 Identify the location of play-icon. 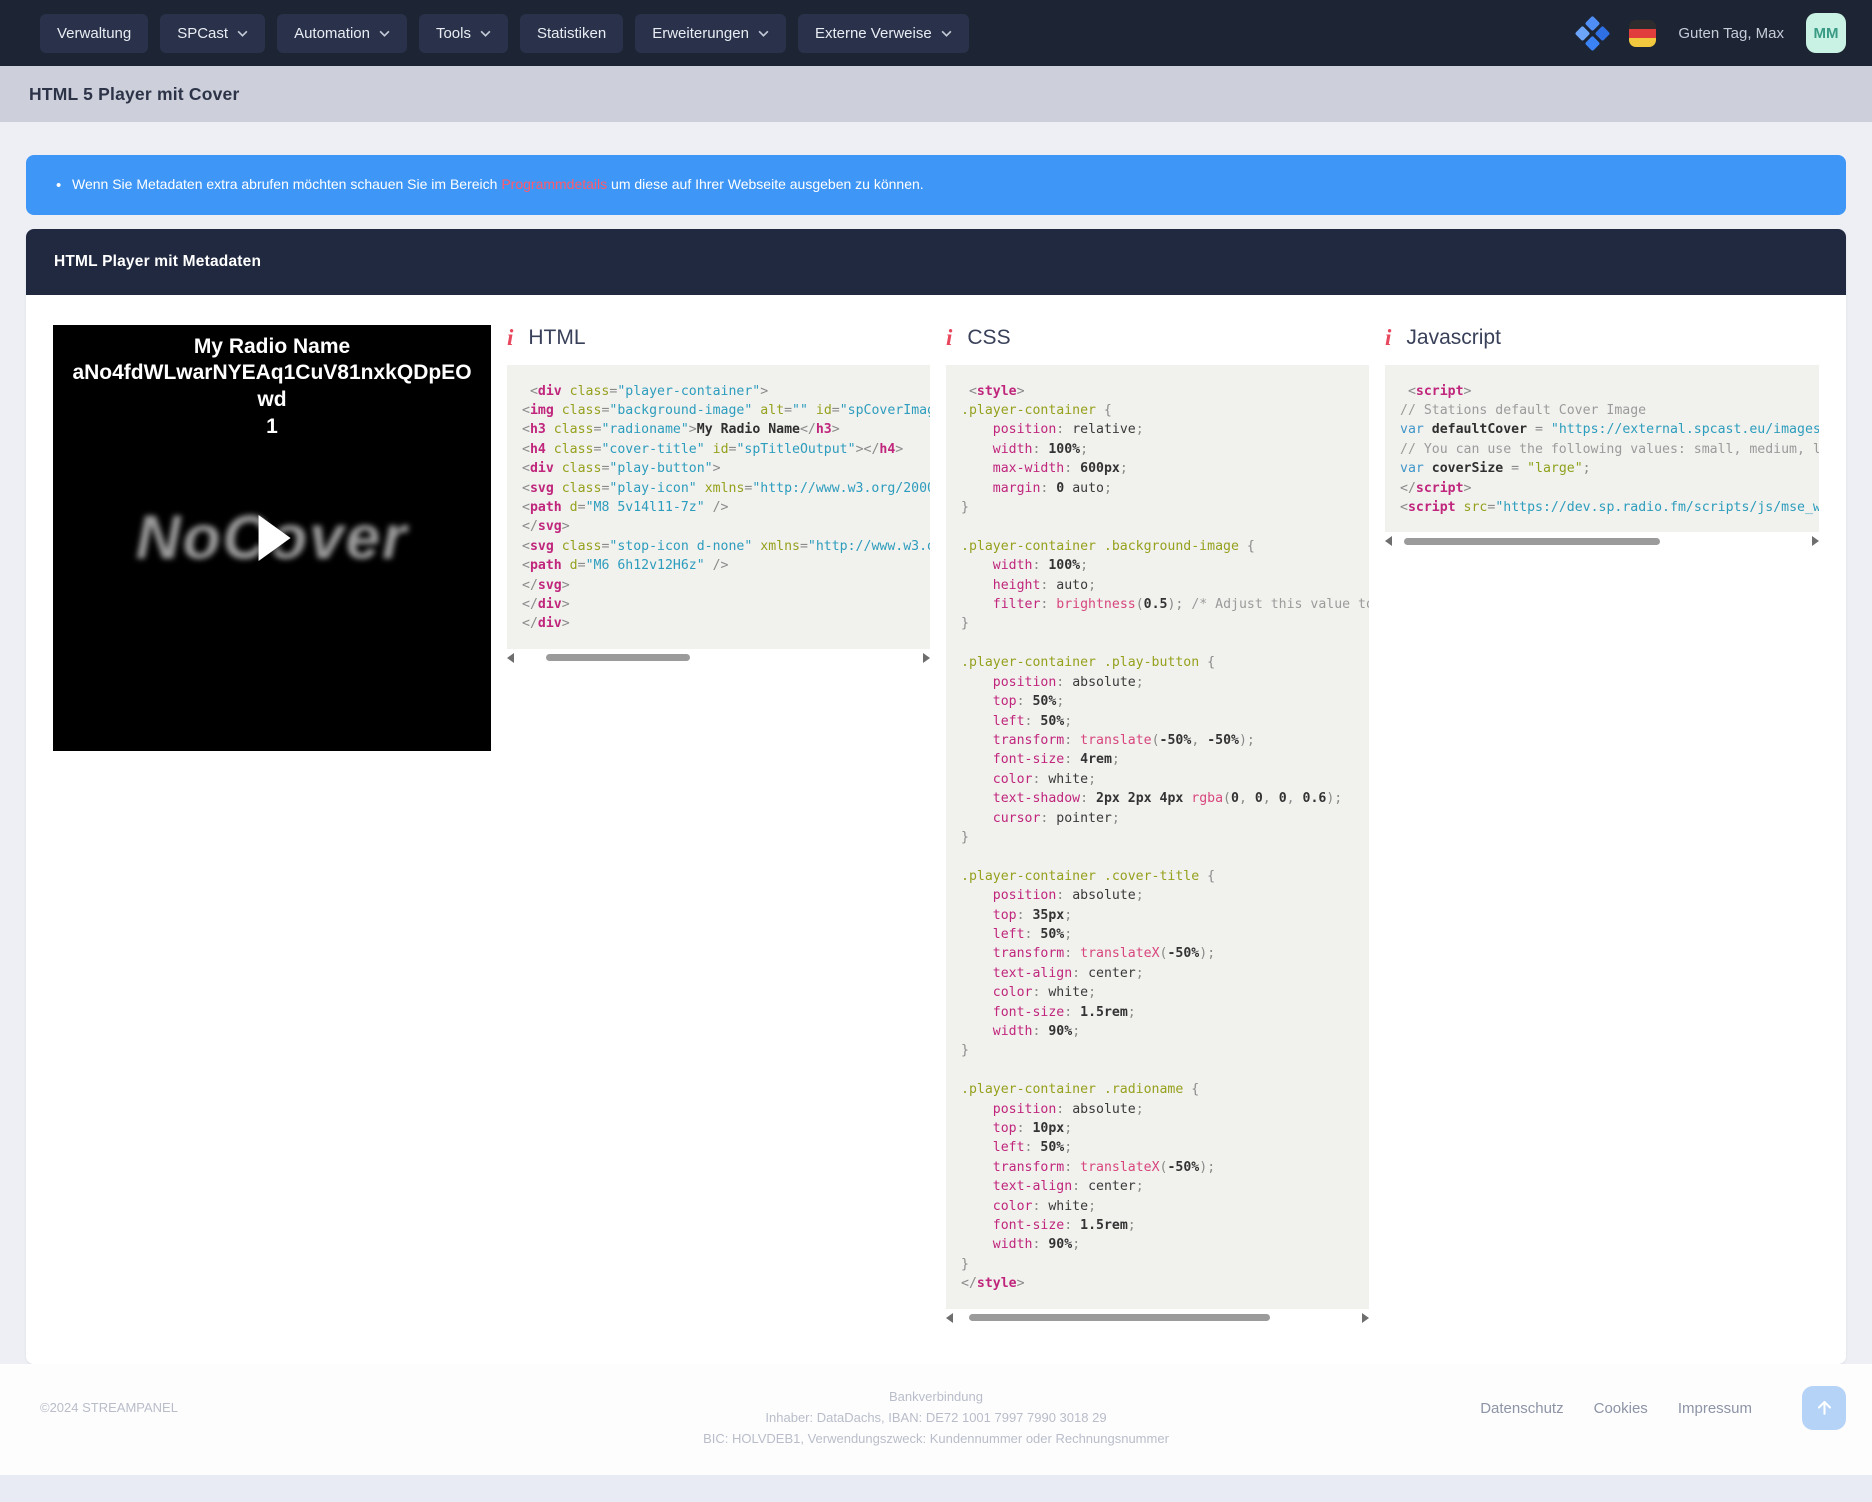
(274, 537).